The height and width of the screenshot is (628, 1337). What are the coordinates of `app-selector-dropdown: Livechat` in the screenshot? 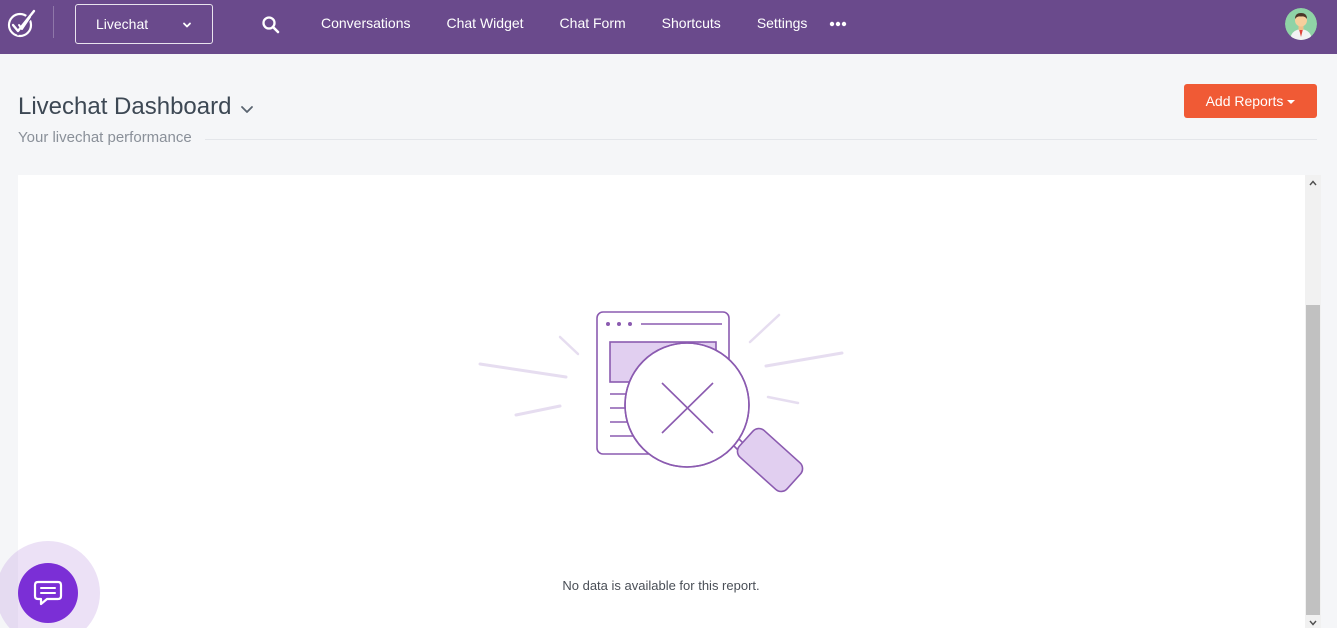 It's located at (144, 24).